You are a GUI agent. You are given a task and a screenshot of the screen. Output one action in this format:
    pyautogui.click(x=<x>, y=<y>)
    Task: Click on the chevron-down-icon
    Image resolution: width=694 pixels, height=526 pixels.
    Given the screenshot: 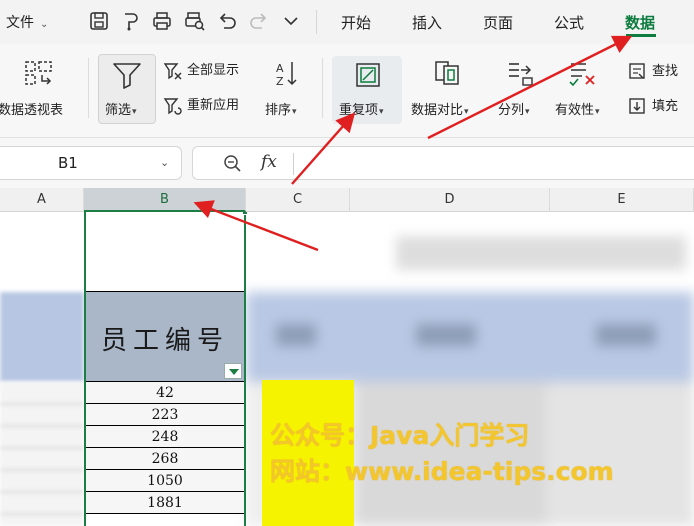 What is the action you would take?
    pyautogui.click(x=291, y=21)
    